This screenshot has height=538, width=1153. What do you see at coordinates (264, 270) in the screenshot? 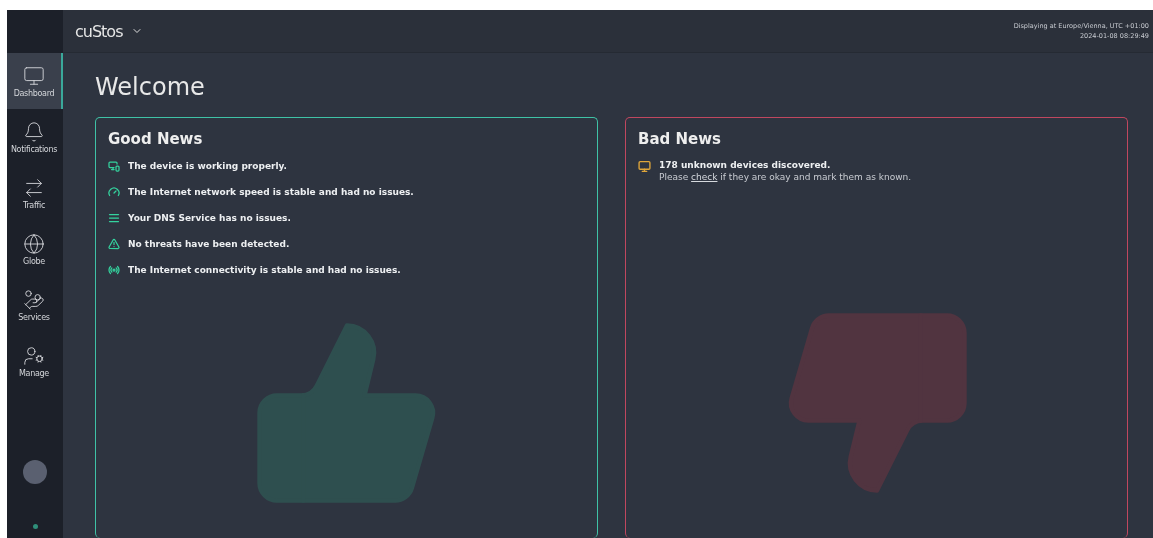
I see `news-text: The Internet connectivity is stable and had no issues.` at bounding box center [264, 270].